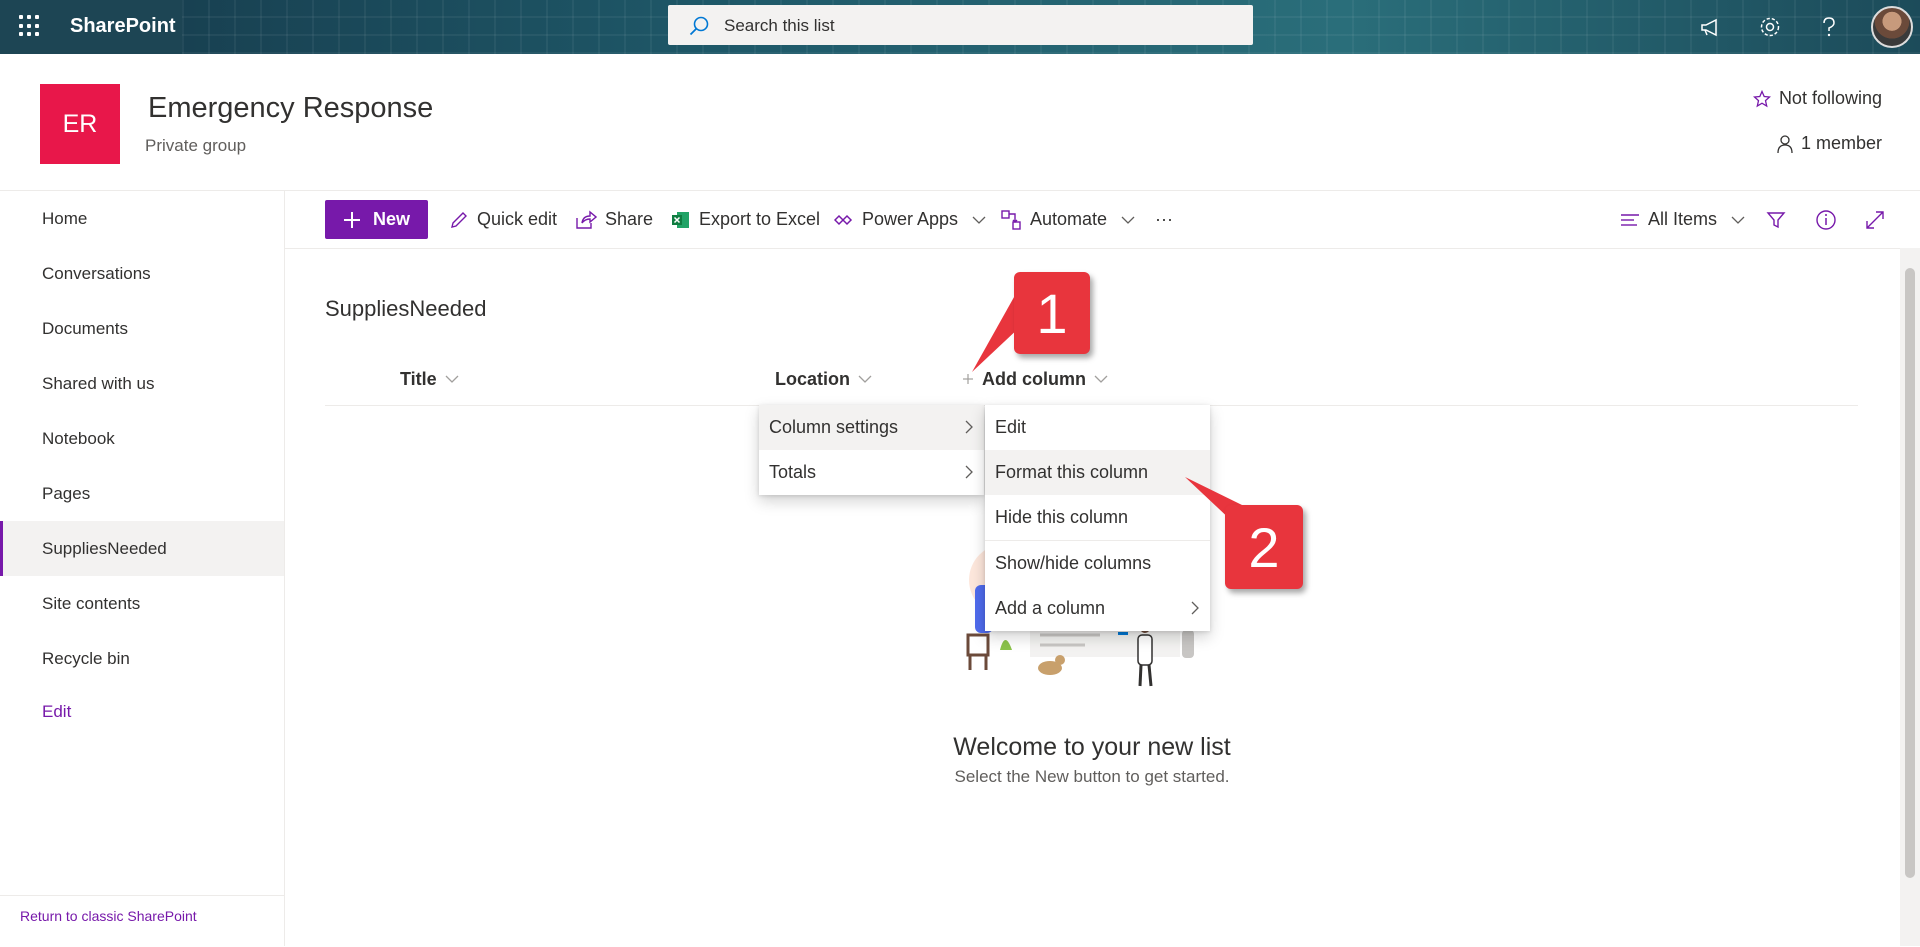 The height and width of the screenshot is (947, 1920). Describe the element at coordinates (586, 219) in the screenshot. I see `share-icon` at that location.